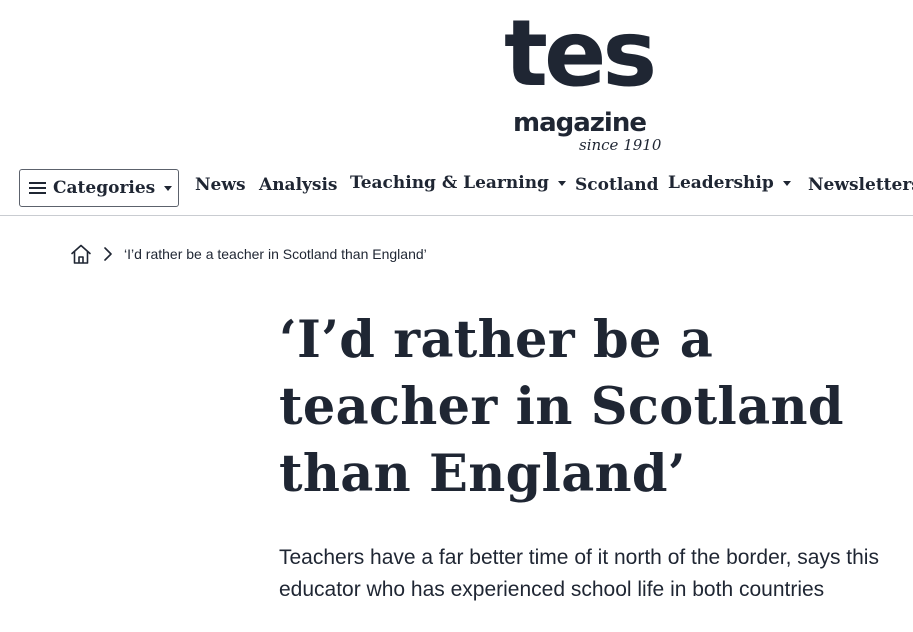 The width and height of the screenshot is (913, 632). Describe the element at coordinates (620, 145) in the screenshot. I see `logo-tagline: since 1910` at that location.